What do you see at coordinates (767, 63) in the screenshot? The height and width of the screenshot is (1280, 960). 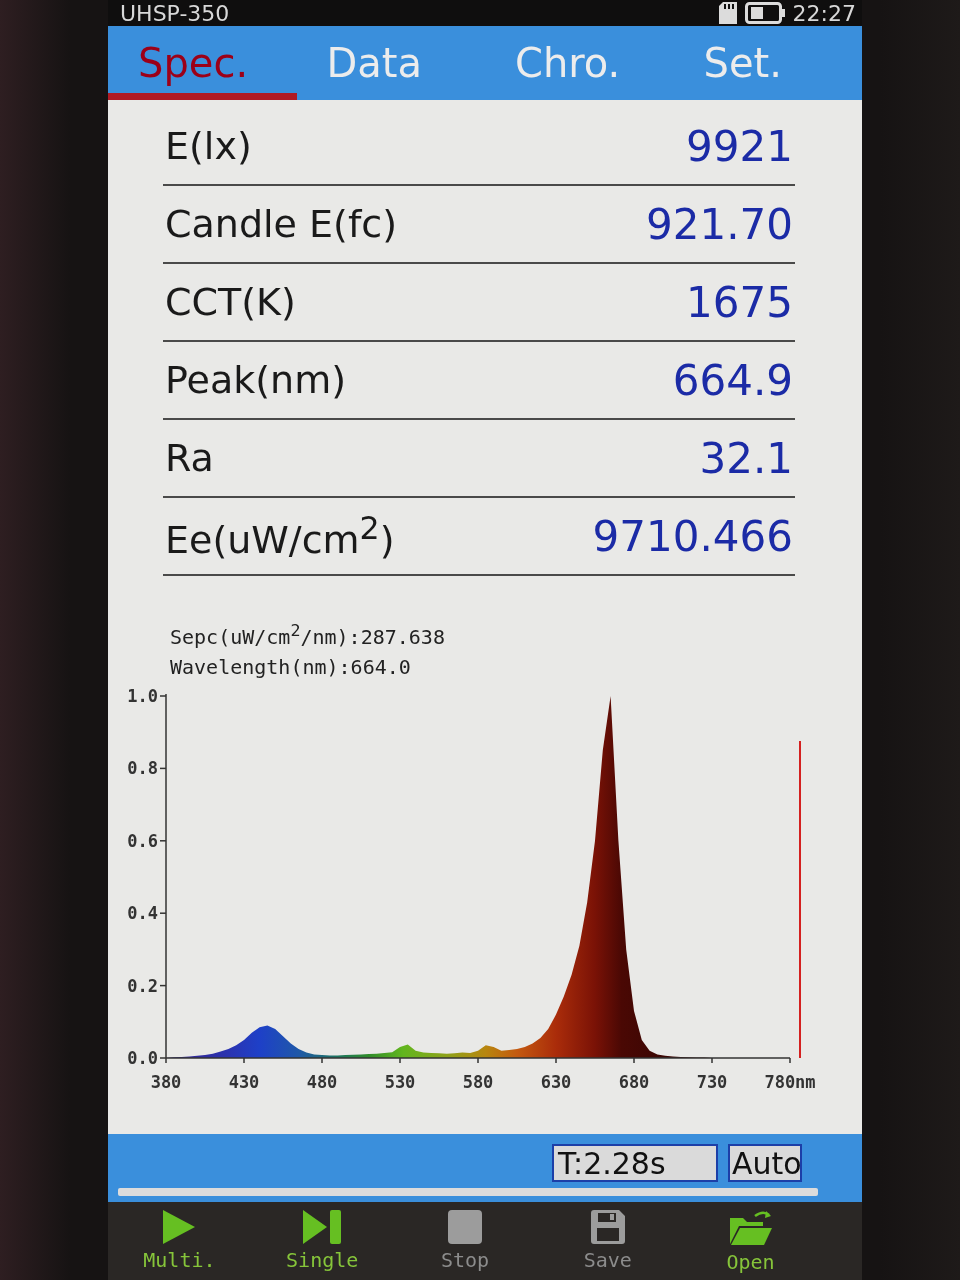 I see `tab: Set.` at bounding box center [767, 63].